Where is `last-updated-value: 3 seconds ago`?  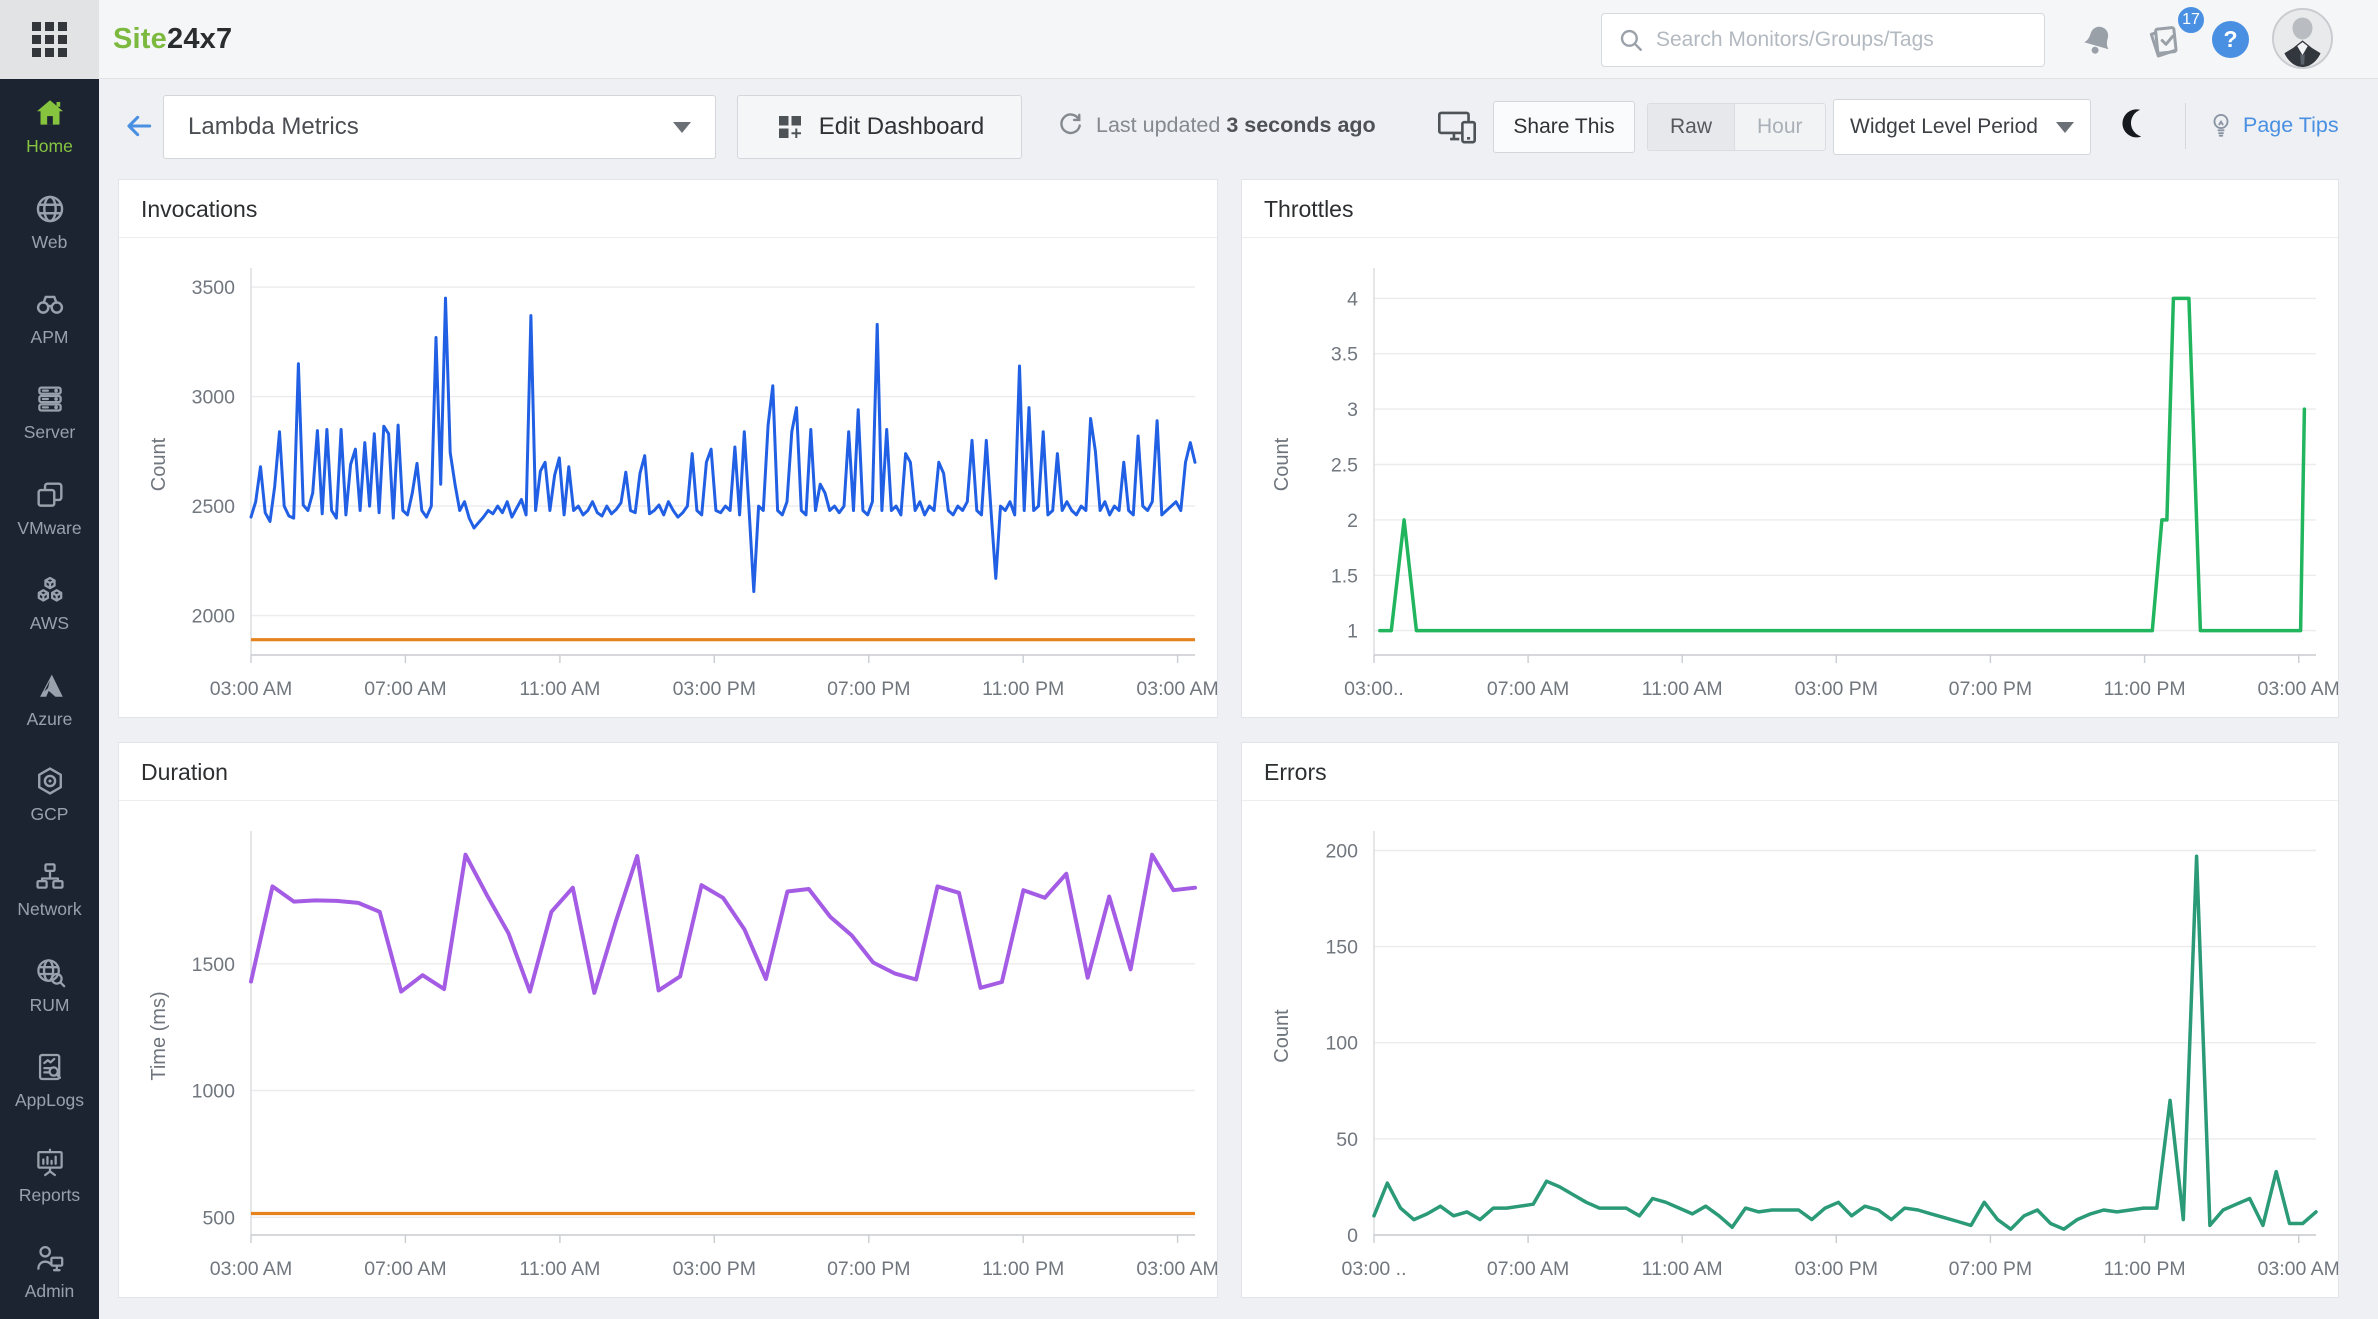
last-updated-value: 3 seconds ago is located at coordinates (1301, 124).